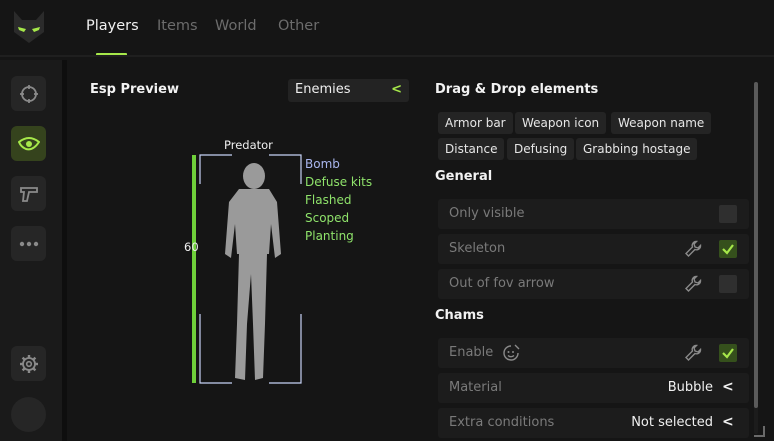 This screenshot has height=441, width=774. I want to click on flag-scoped: Scoped, so click(338, 218).